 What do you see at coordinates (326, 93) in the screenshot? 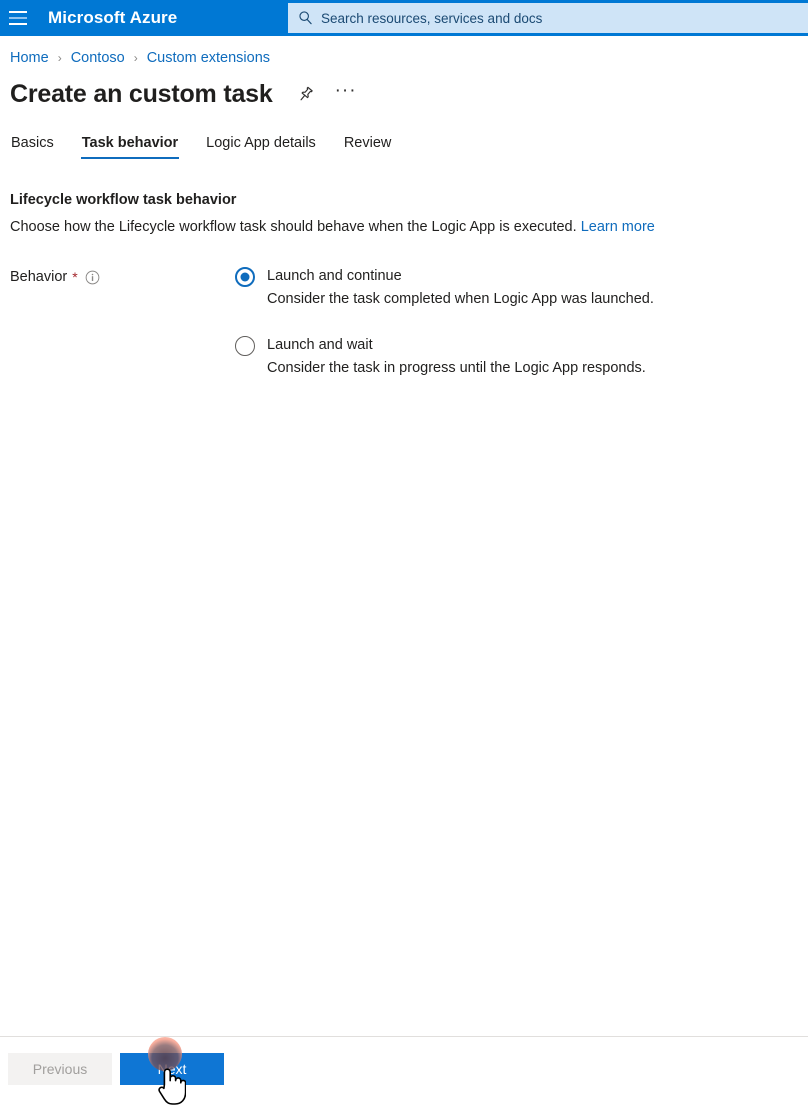
I see `page-header-actions: ···` at bounding box center [326, 93].